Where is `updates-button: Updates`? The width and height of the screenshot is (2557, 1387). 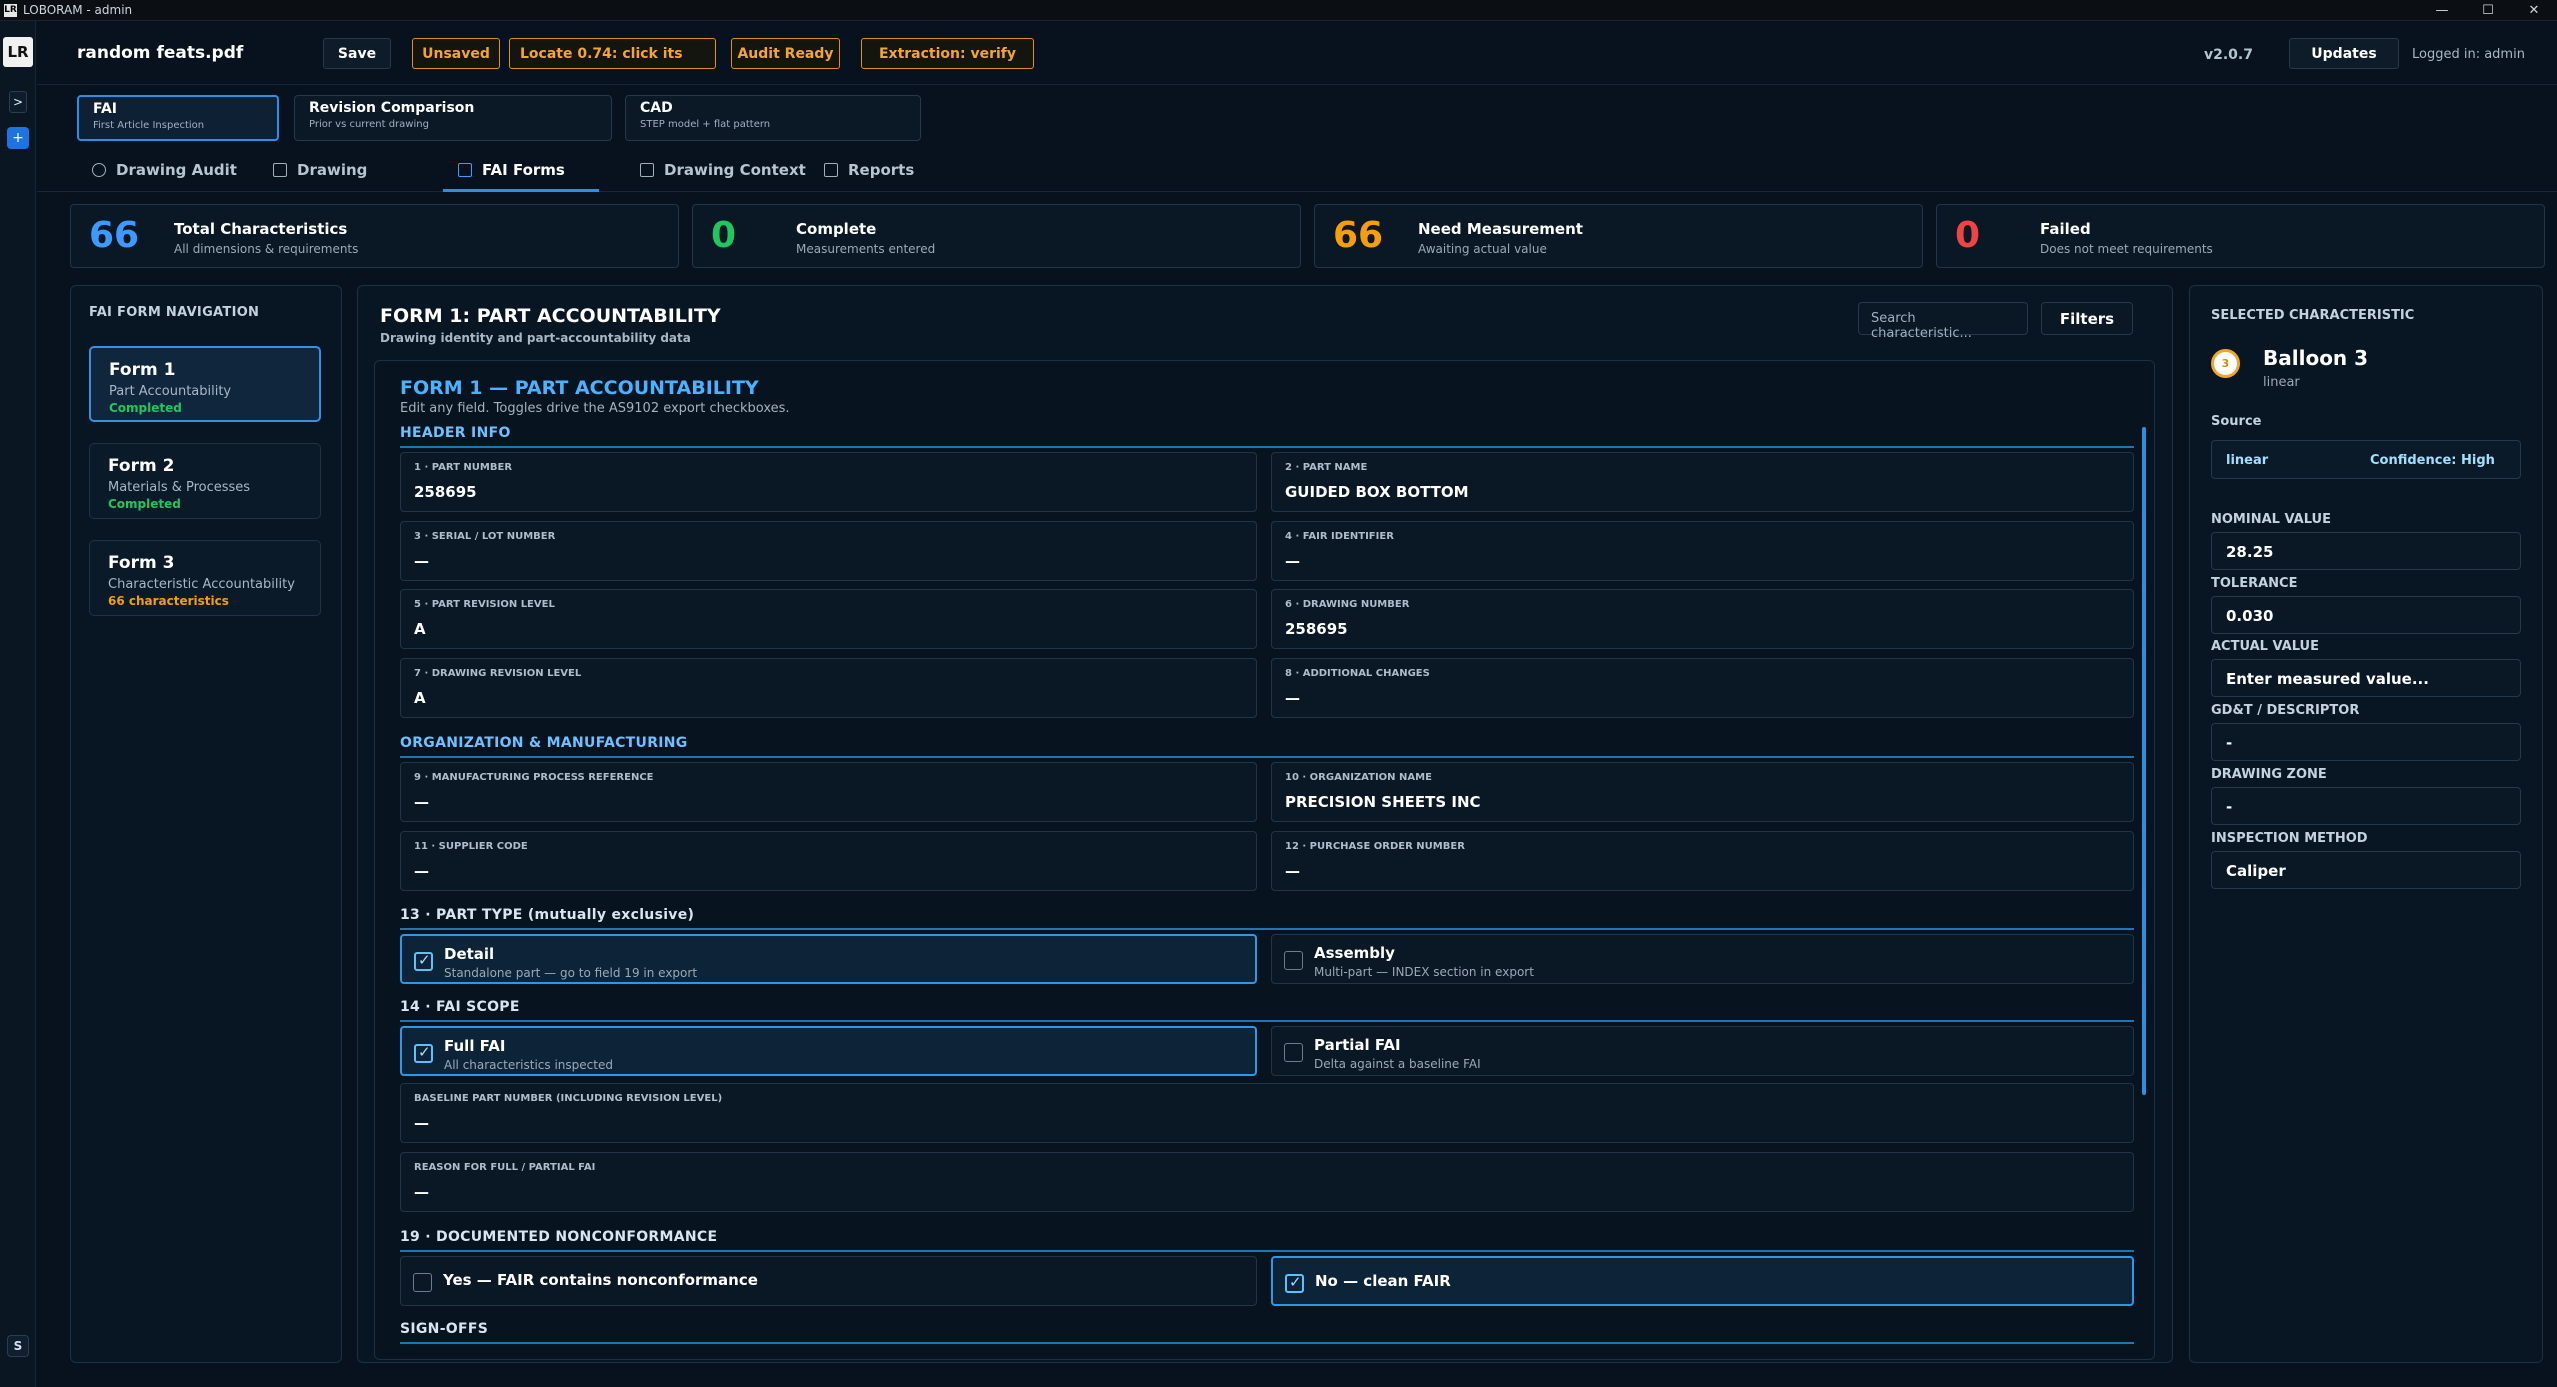 updates-button: Updates is located at coordinates (2344, 53).